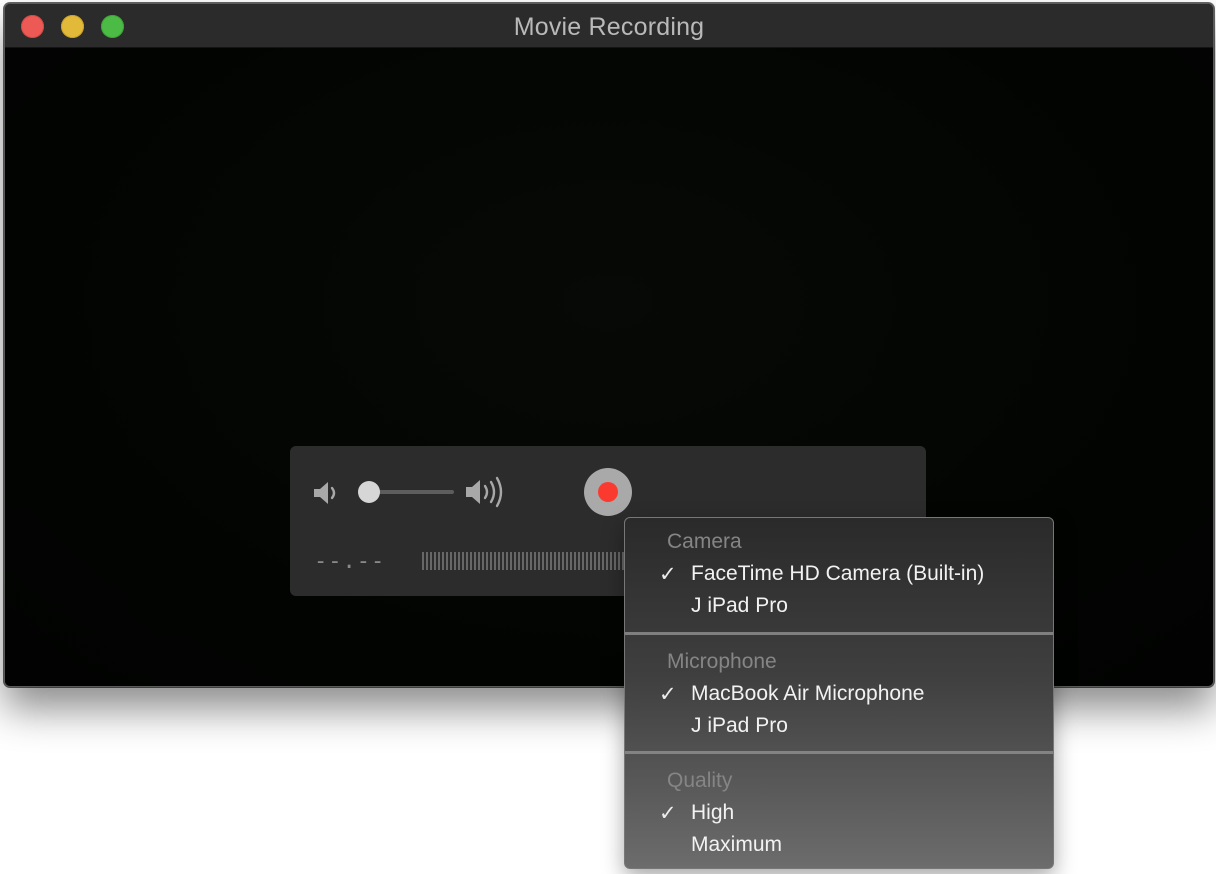  What do you see at coordinates (713, 812) in the screenshot?
I see `menu-item-label: High` at bounding box center [713, 812].